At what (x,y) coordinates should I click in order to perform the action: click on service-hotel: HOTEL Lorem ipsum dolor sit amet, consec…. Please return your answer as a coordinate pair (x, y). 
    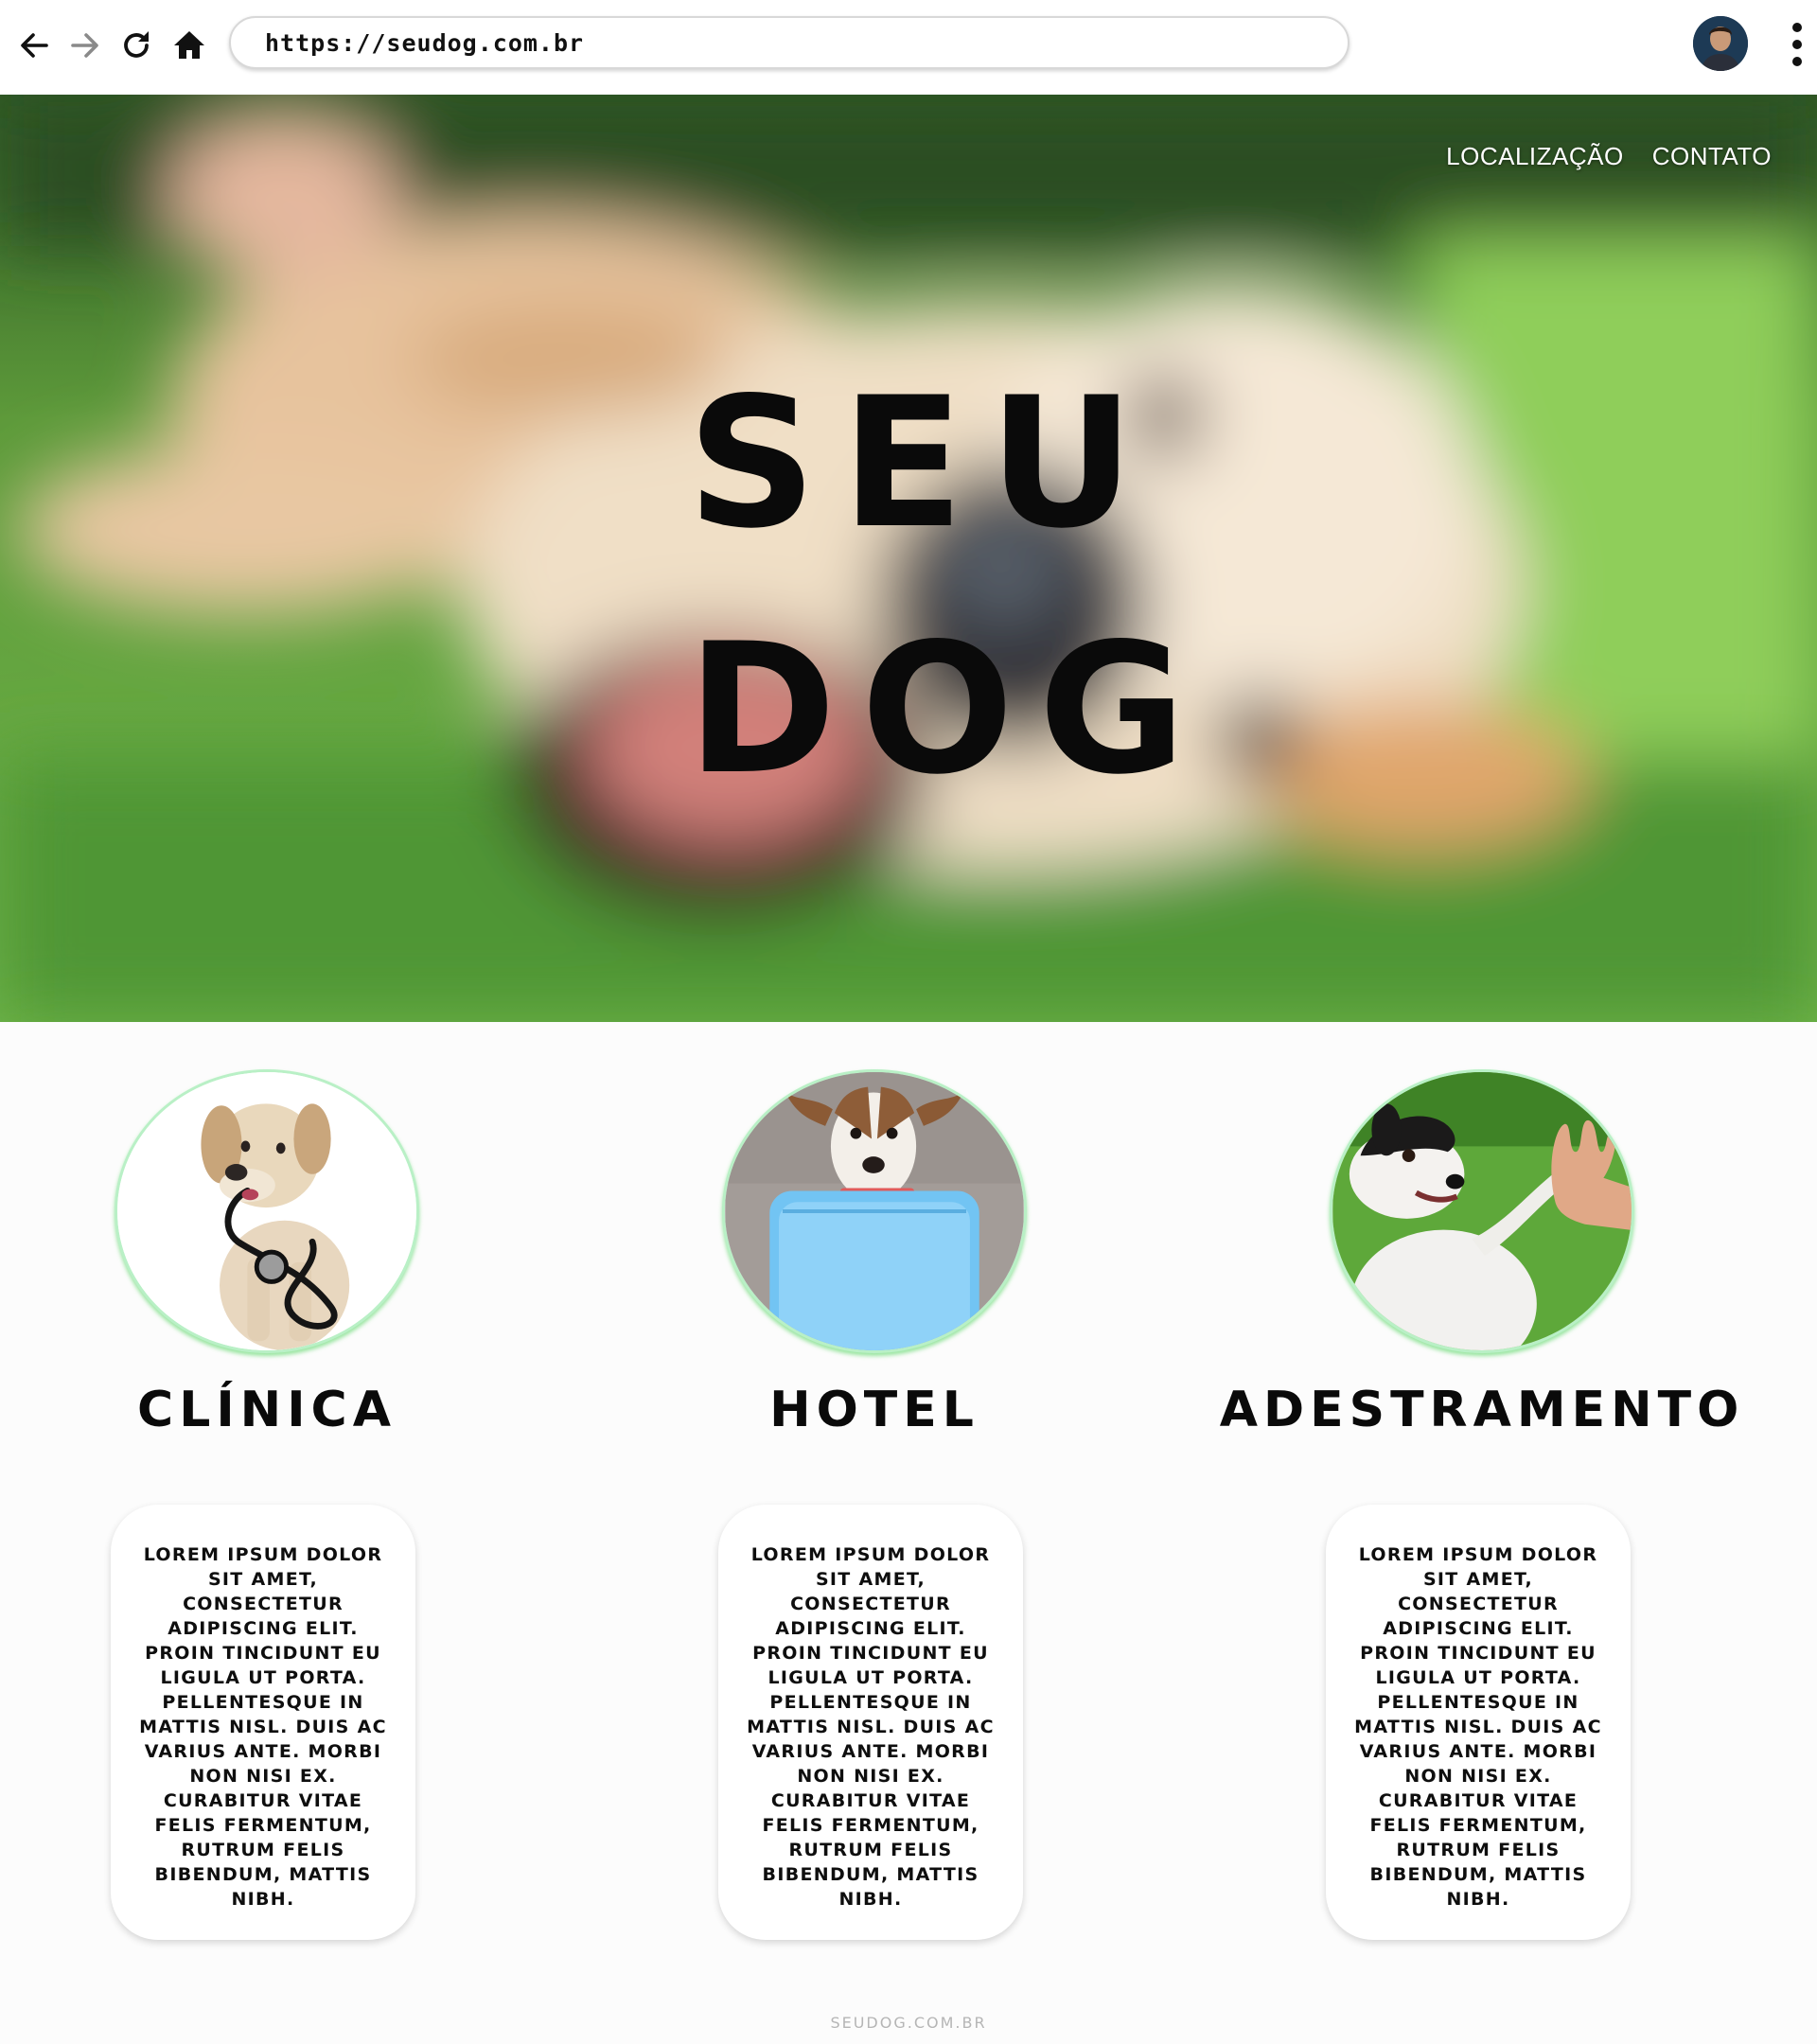
    Looking at the image, I should click on (874, 1504).